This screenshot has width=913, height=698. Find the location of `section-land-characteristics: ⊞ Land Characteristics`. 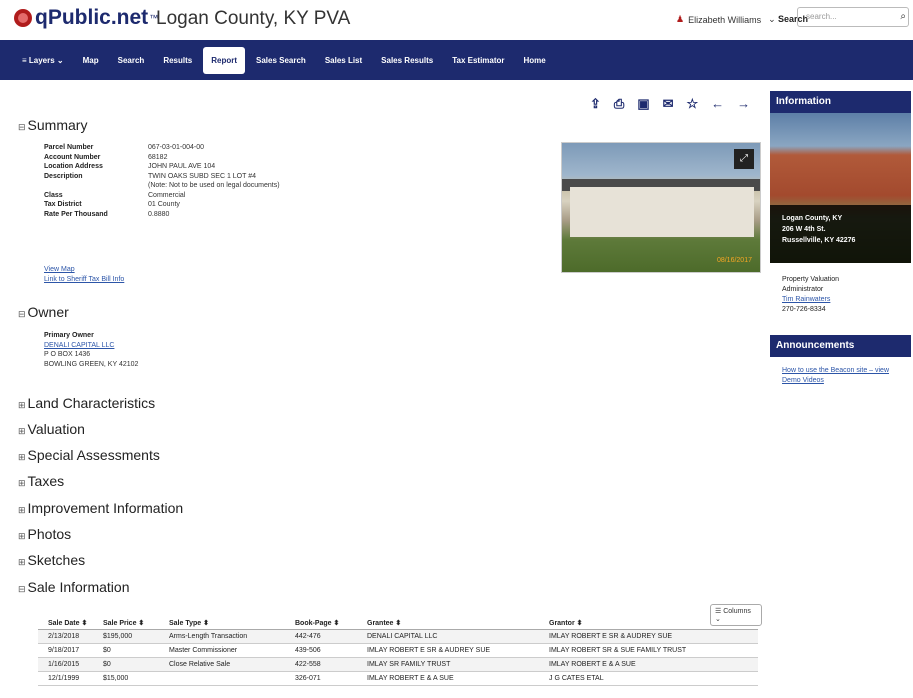

section-land-characteristics: ⊞ Land Characteristics is located at coordinates (86, 403).